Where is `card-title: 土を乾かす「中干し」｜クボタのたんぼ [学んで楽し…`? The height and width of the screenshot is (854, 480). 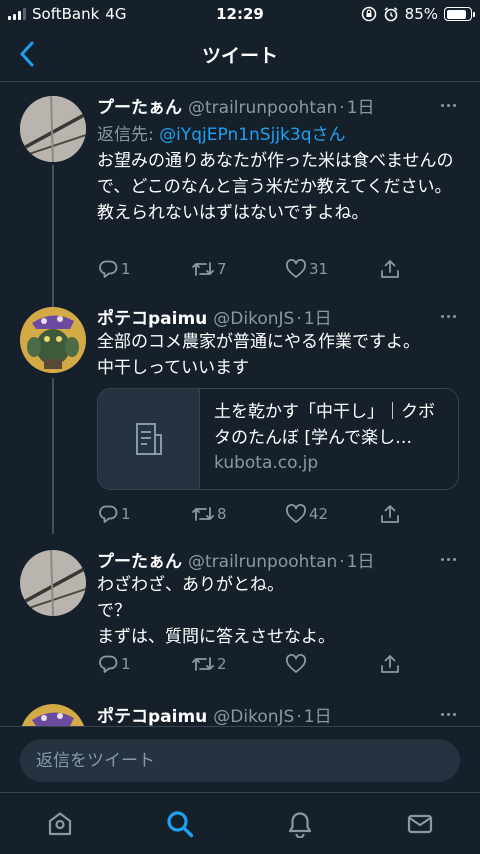
card-title: 土を乾かす「中干し」｜クボタのたんぼ [学んで楽し… is located at coordinates (324, 425).